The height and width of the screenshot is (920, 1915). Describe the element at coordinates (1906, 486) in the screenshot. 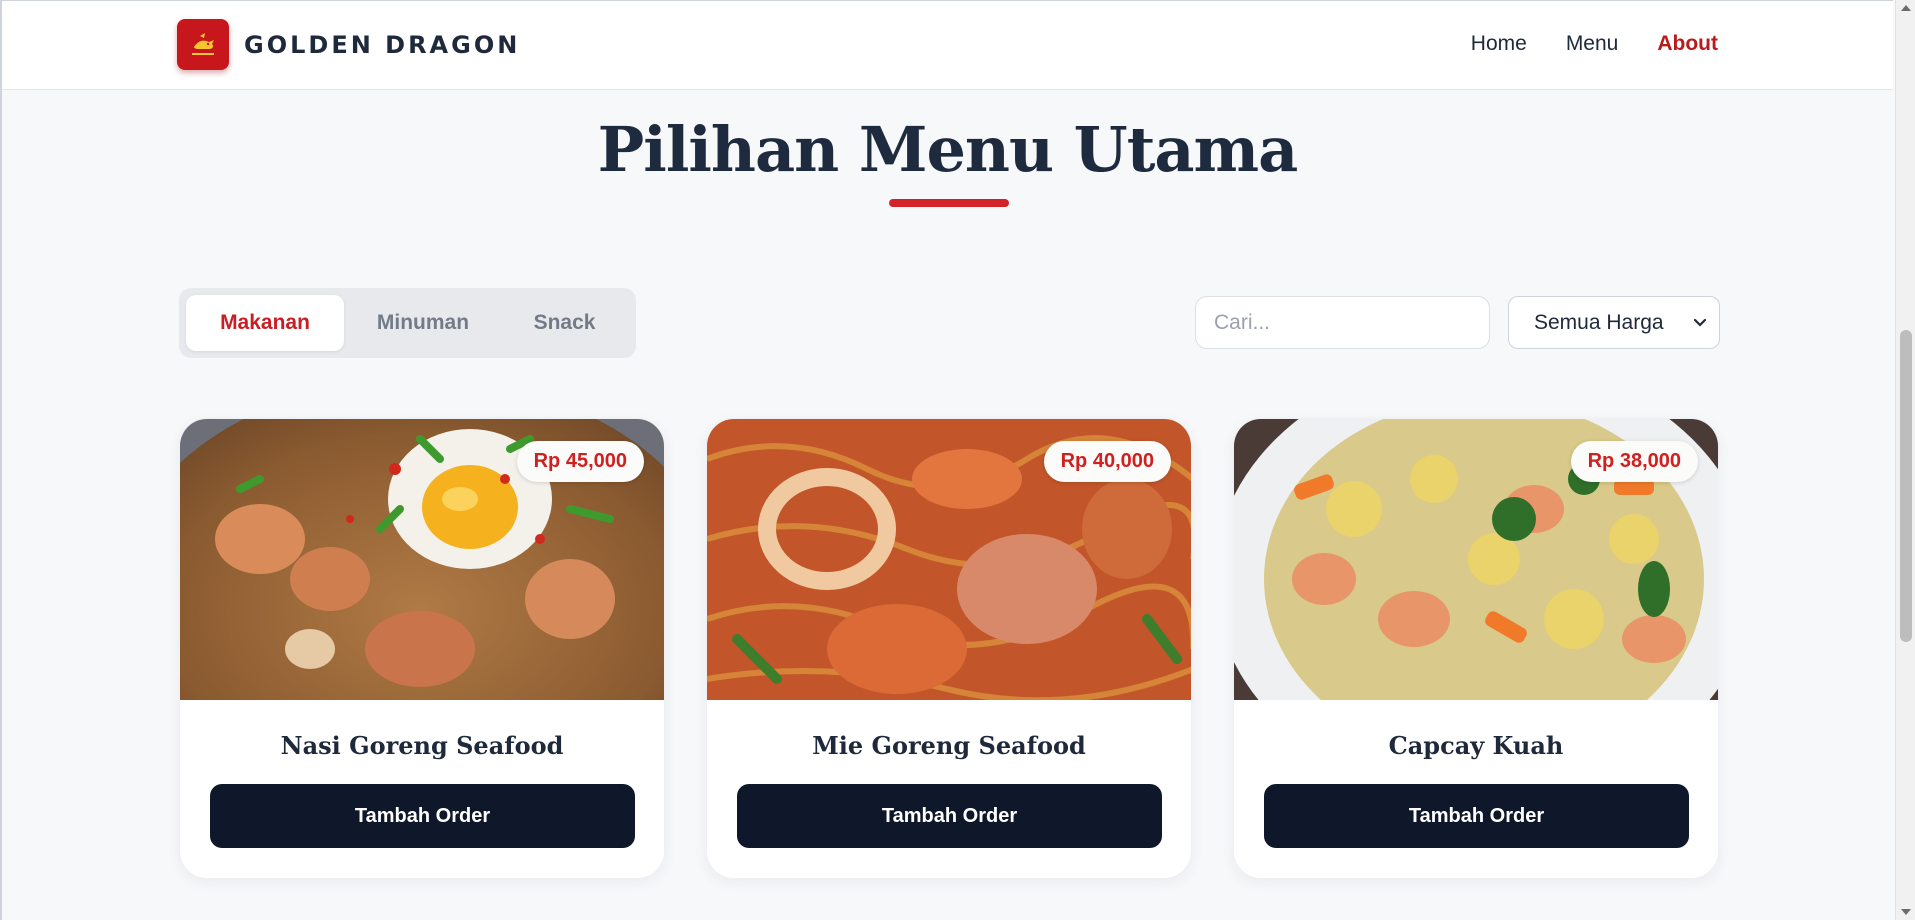

I see `scrollbar-thumb` at that location.